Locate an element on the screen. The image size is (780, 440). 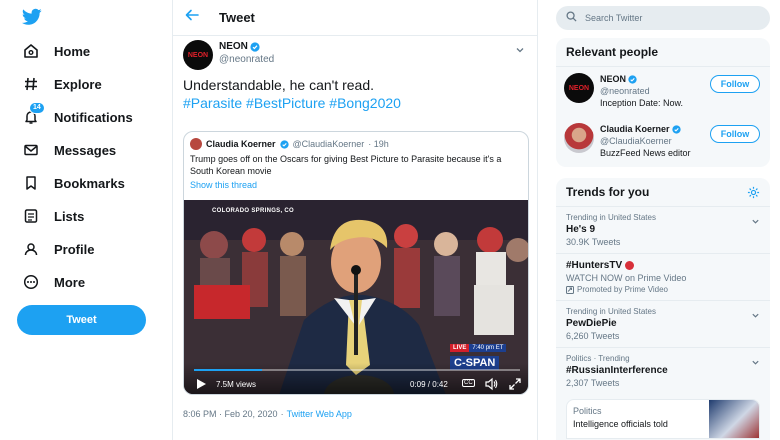
nav-home-label: Home is located at coordinates (72, 51).